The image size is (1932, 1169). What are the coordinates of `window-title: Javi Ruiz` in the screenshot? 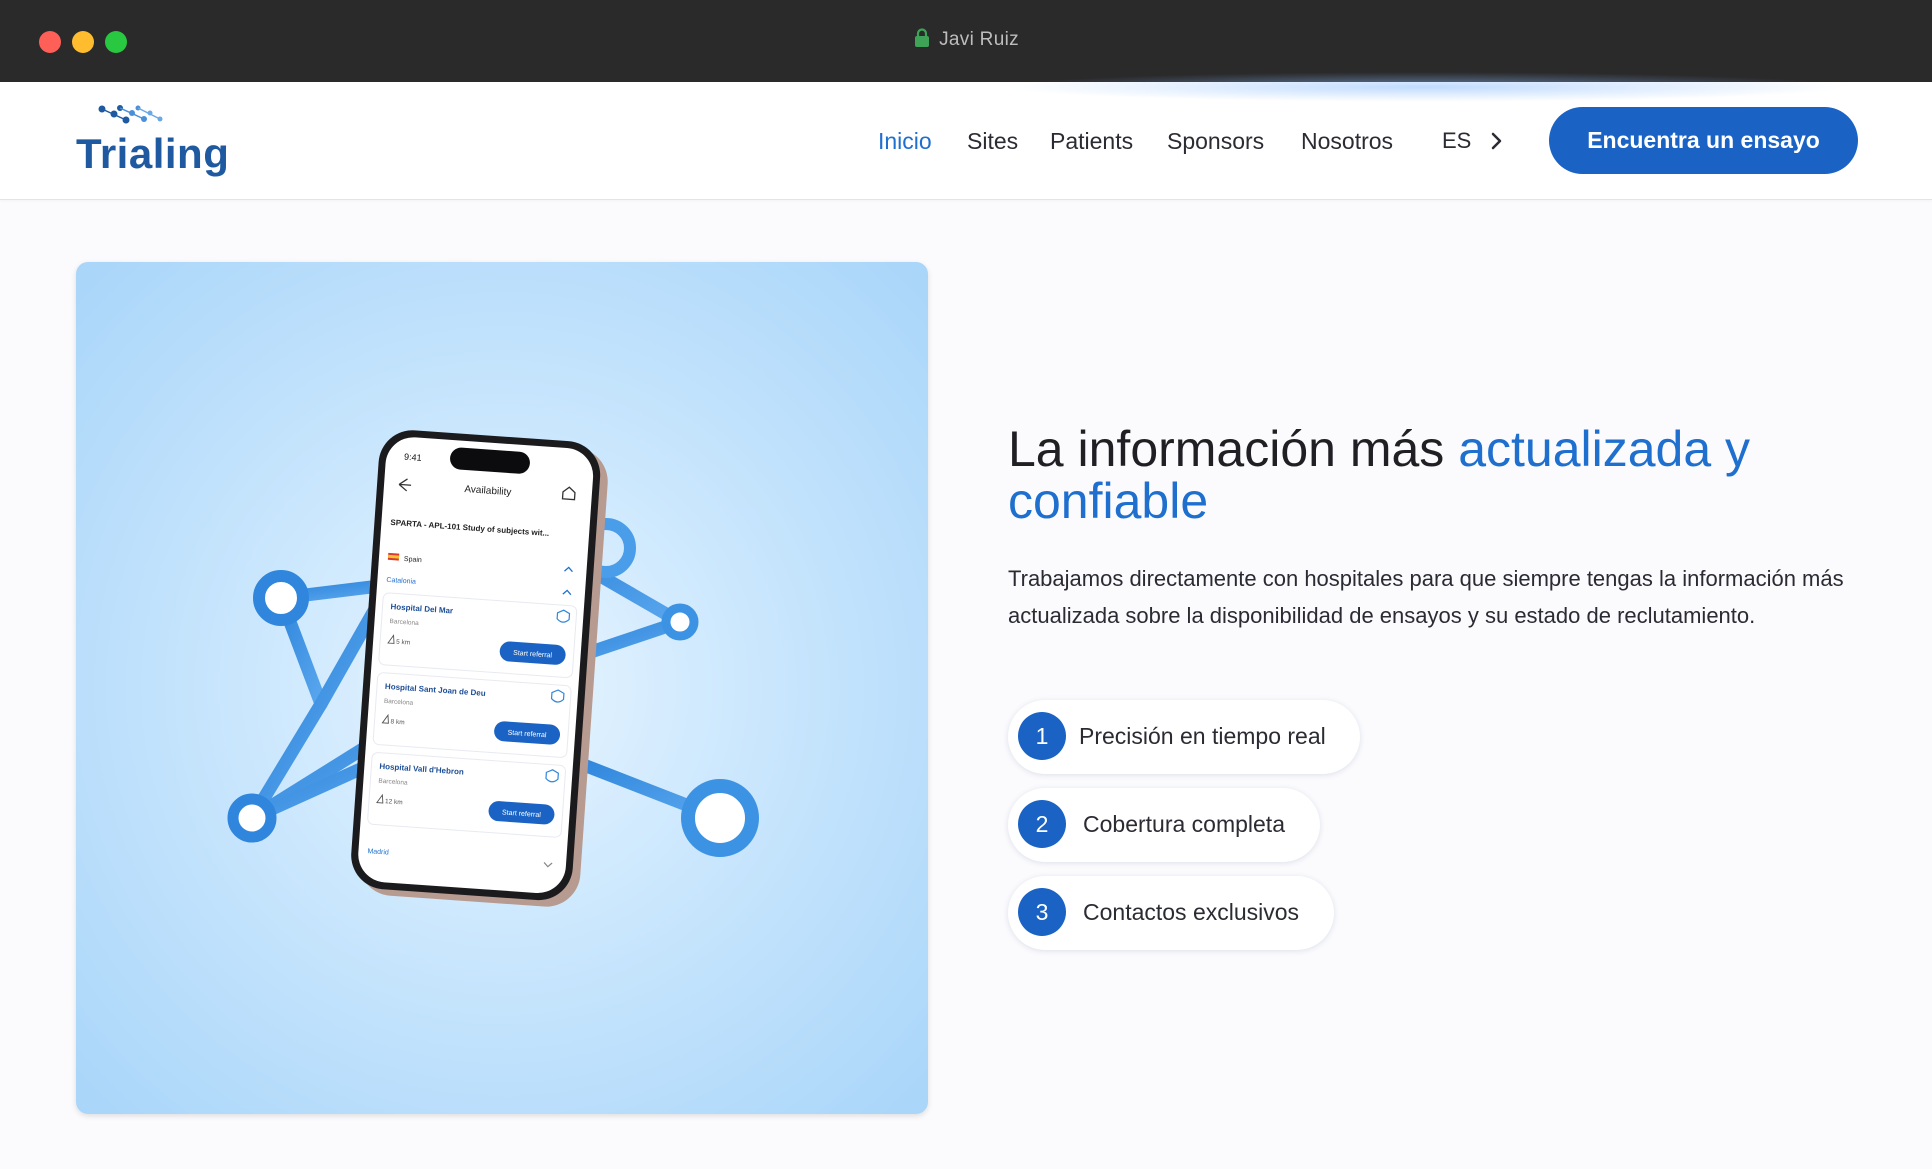 It's located at (966, 39).